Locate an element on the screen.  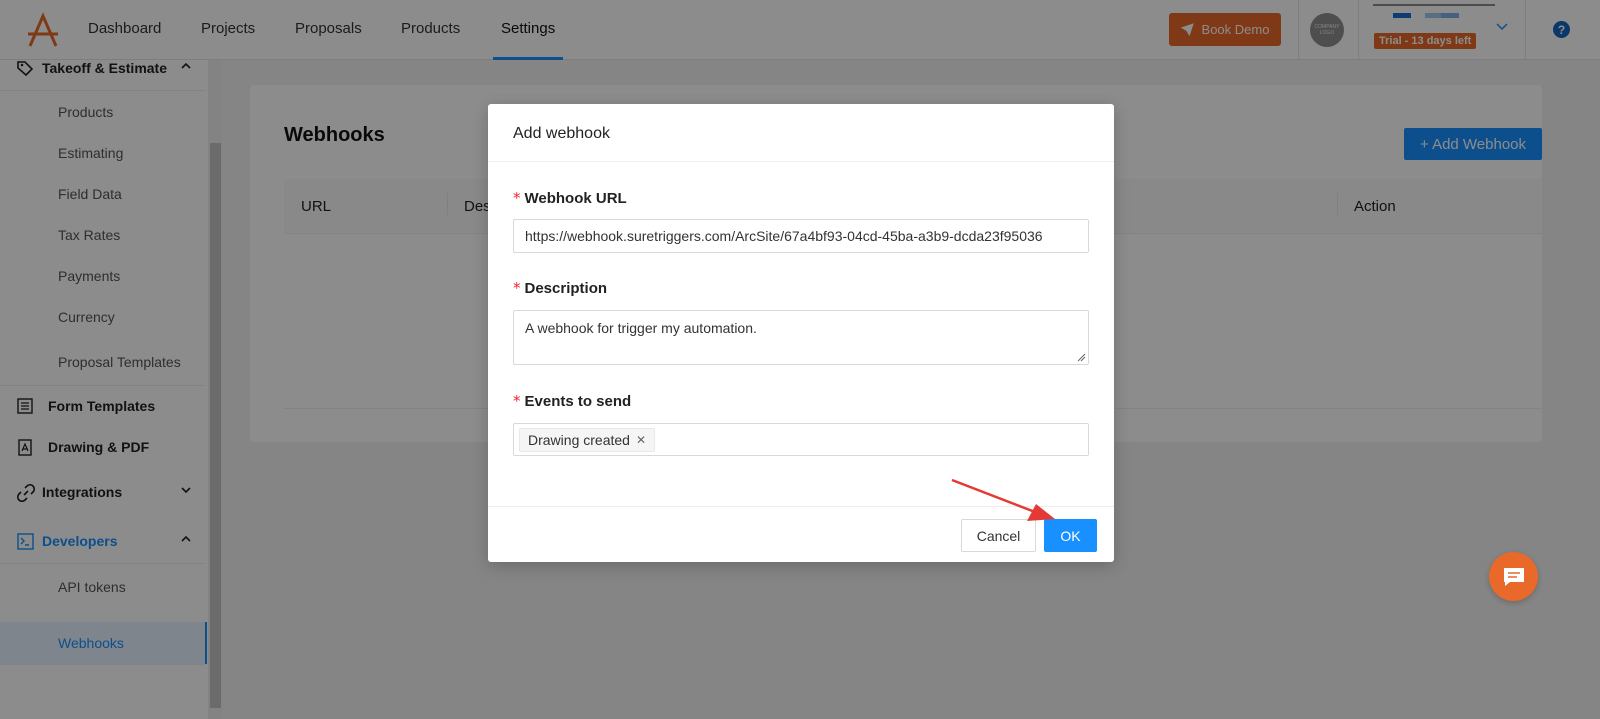
annotation-arrow-icon is located at coordinates (1003, 499).